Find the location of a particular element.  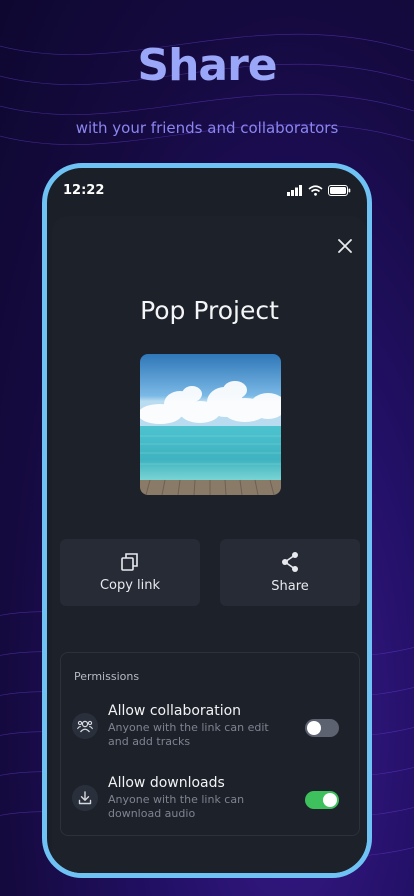

signal-icon is located at coordinates (294, 190).